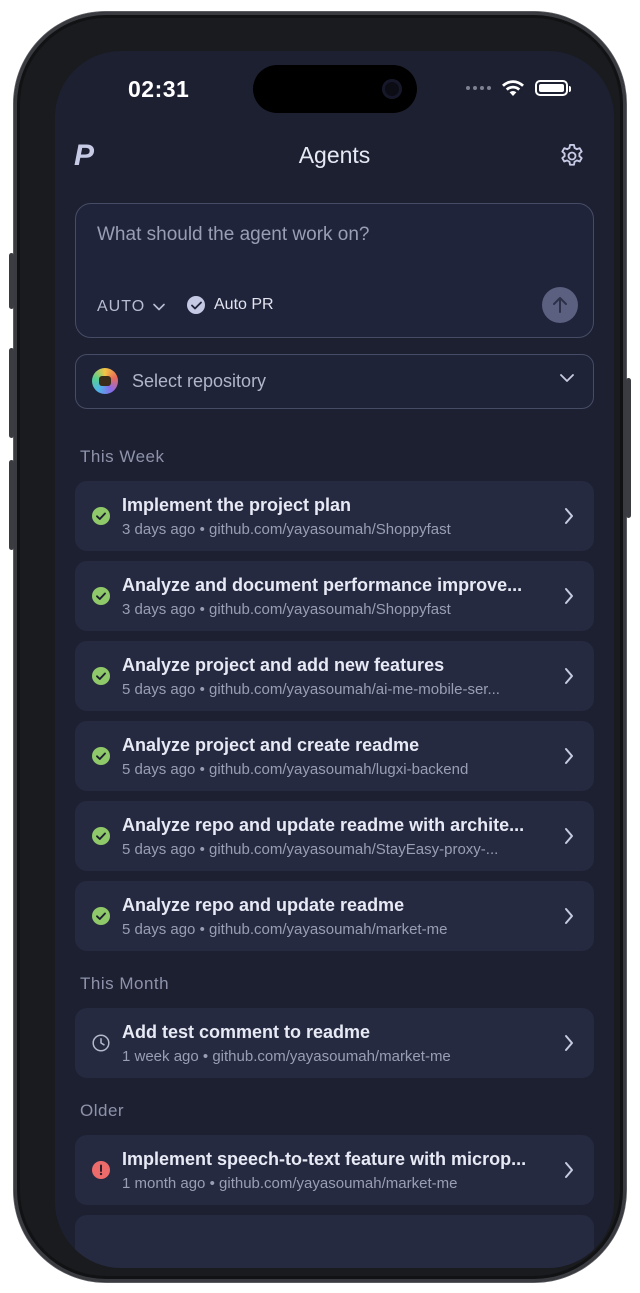  Describe the element at coordinates (513, 88) in the screenshot. I see `wifi-icon` at that location.